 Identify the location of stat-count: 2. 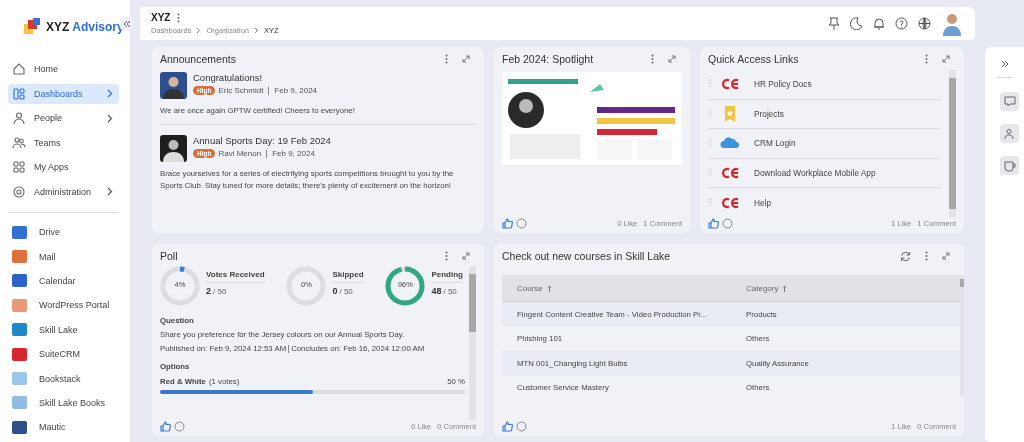
(208, 291).